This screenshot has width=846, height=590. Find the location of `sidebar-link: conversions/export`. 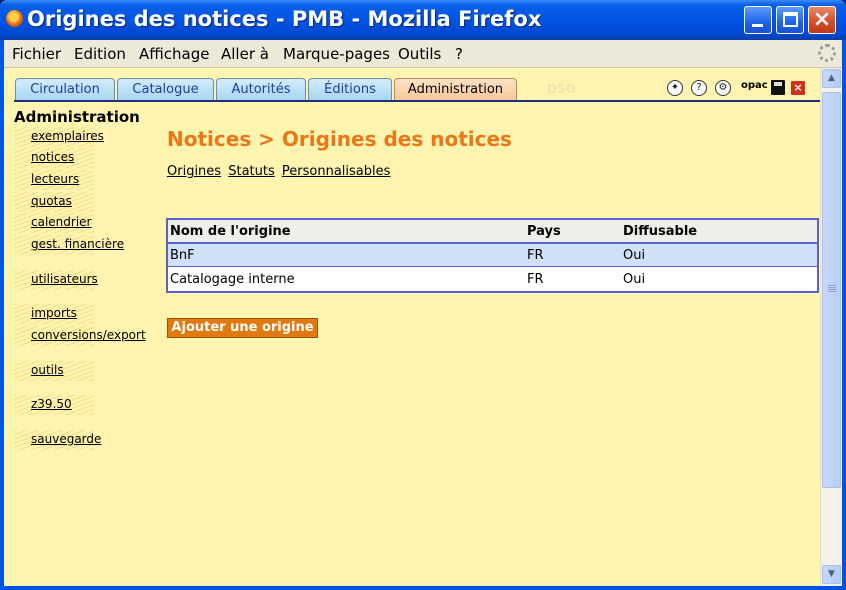

sidebar-link: conversions/export is located at coordinates (88, 335).